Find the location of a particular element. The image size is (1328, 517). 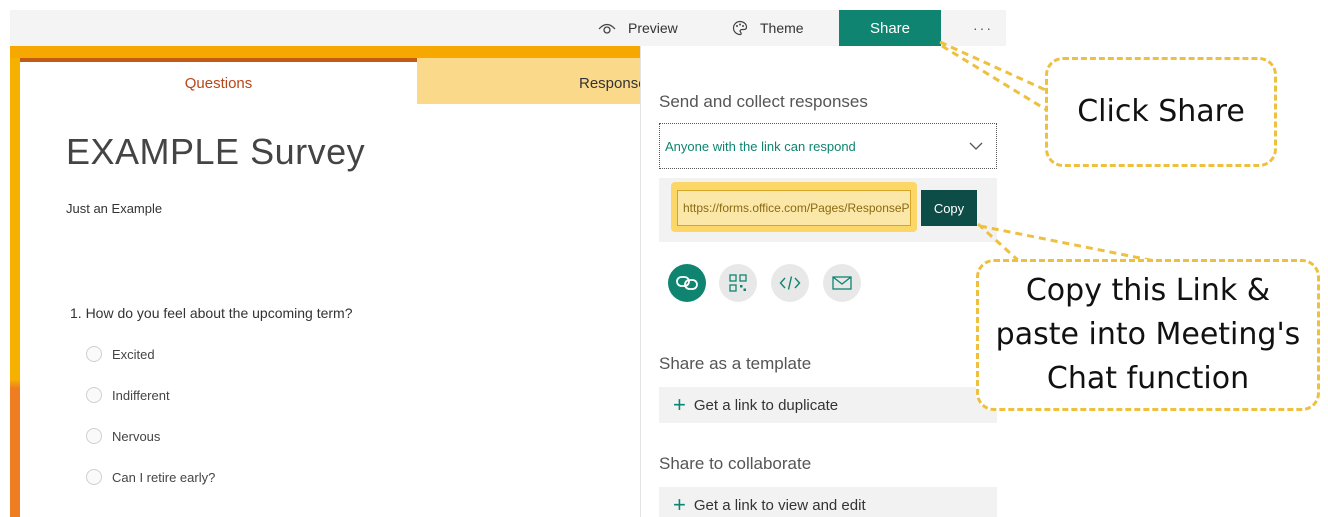

click-share-callout: Click Share is located at coordinates (1161, 112).